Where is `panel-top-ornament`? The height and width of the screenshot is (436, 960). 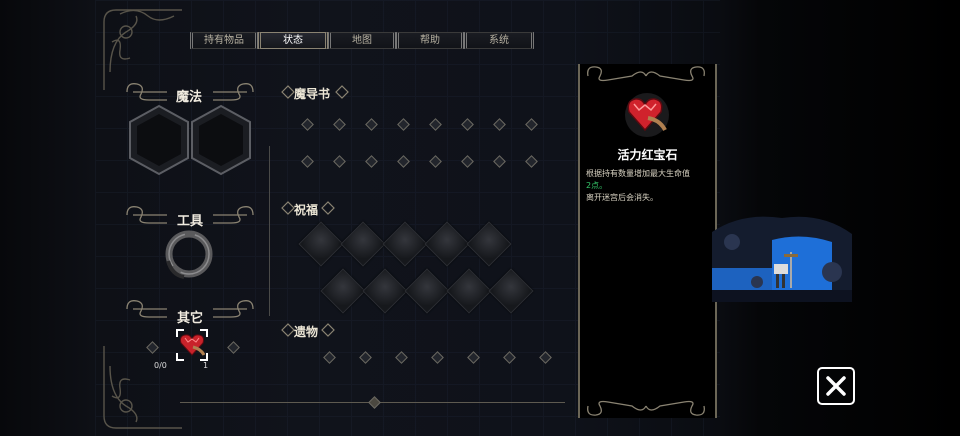
panel-top-ornament is located at coordinates (646, 74).